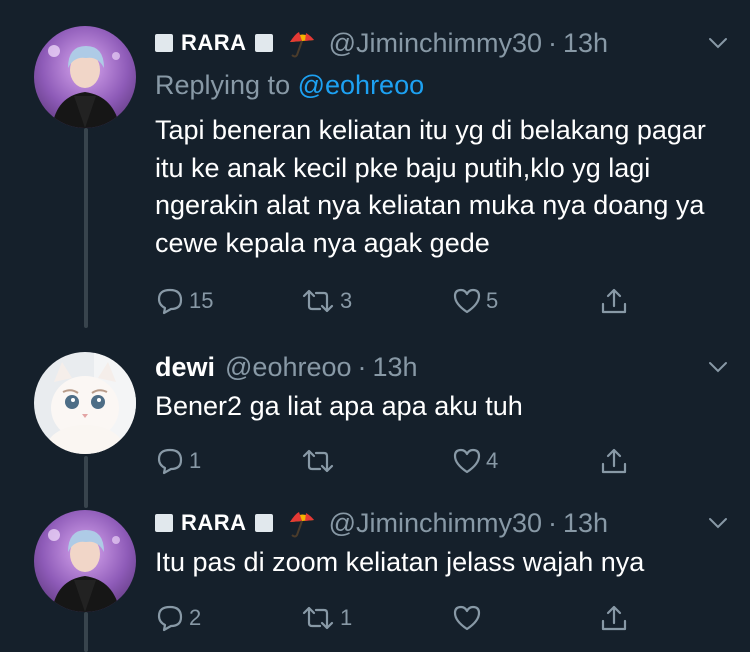  What do you see at coordinates (361, 85) in the screenshot?
I see `replying-mention: @eohreoo` at bounding box center [361, 85].